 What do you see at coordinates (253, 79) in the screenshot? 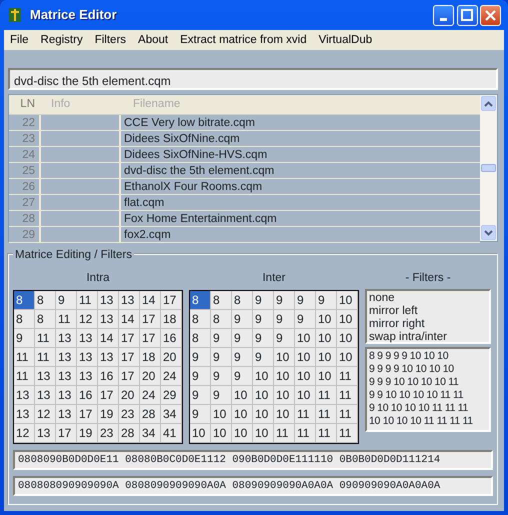
I see `filename-field: dvd-disc the 5th element.cqm` at bounding box center [253, 79].